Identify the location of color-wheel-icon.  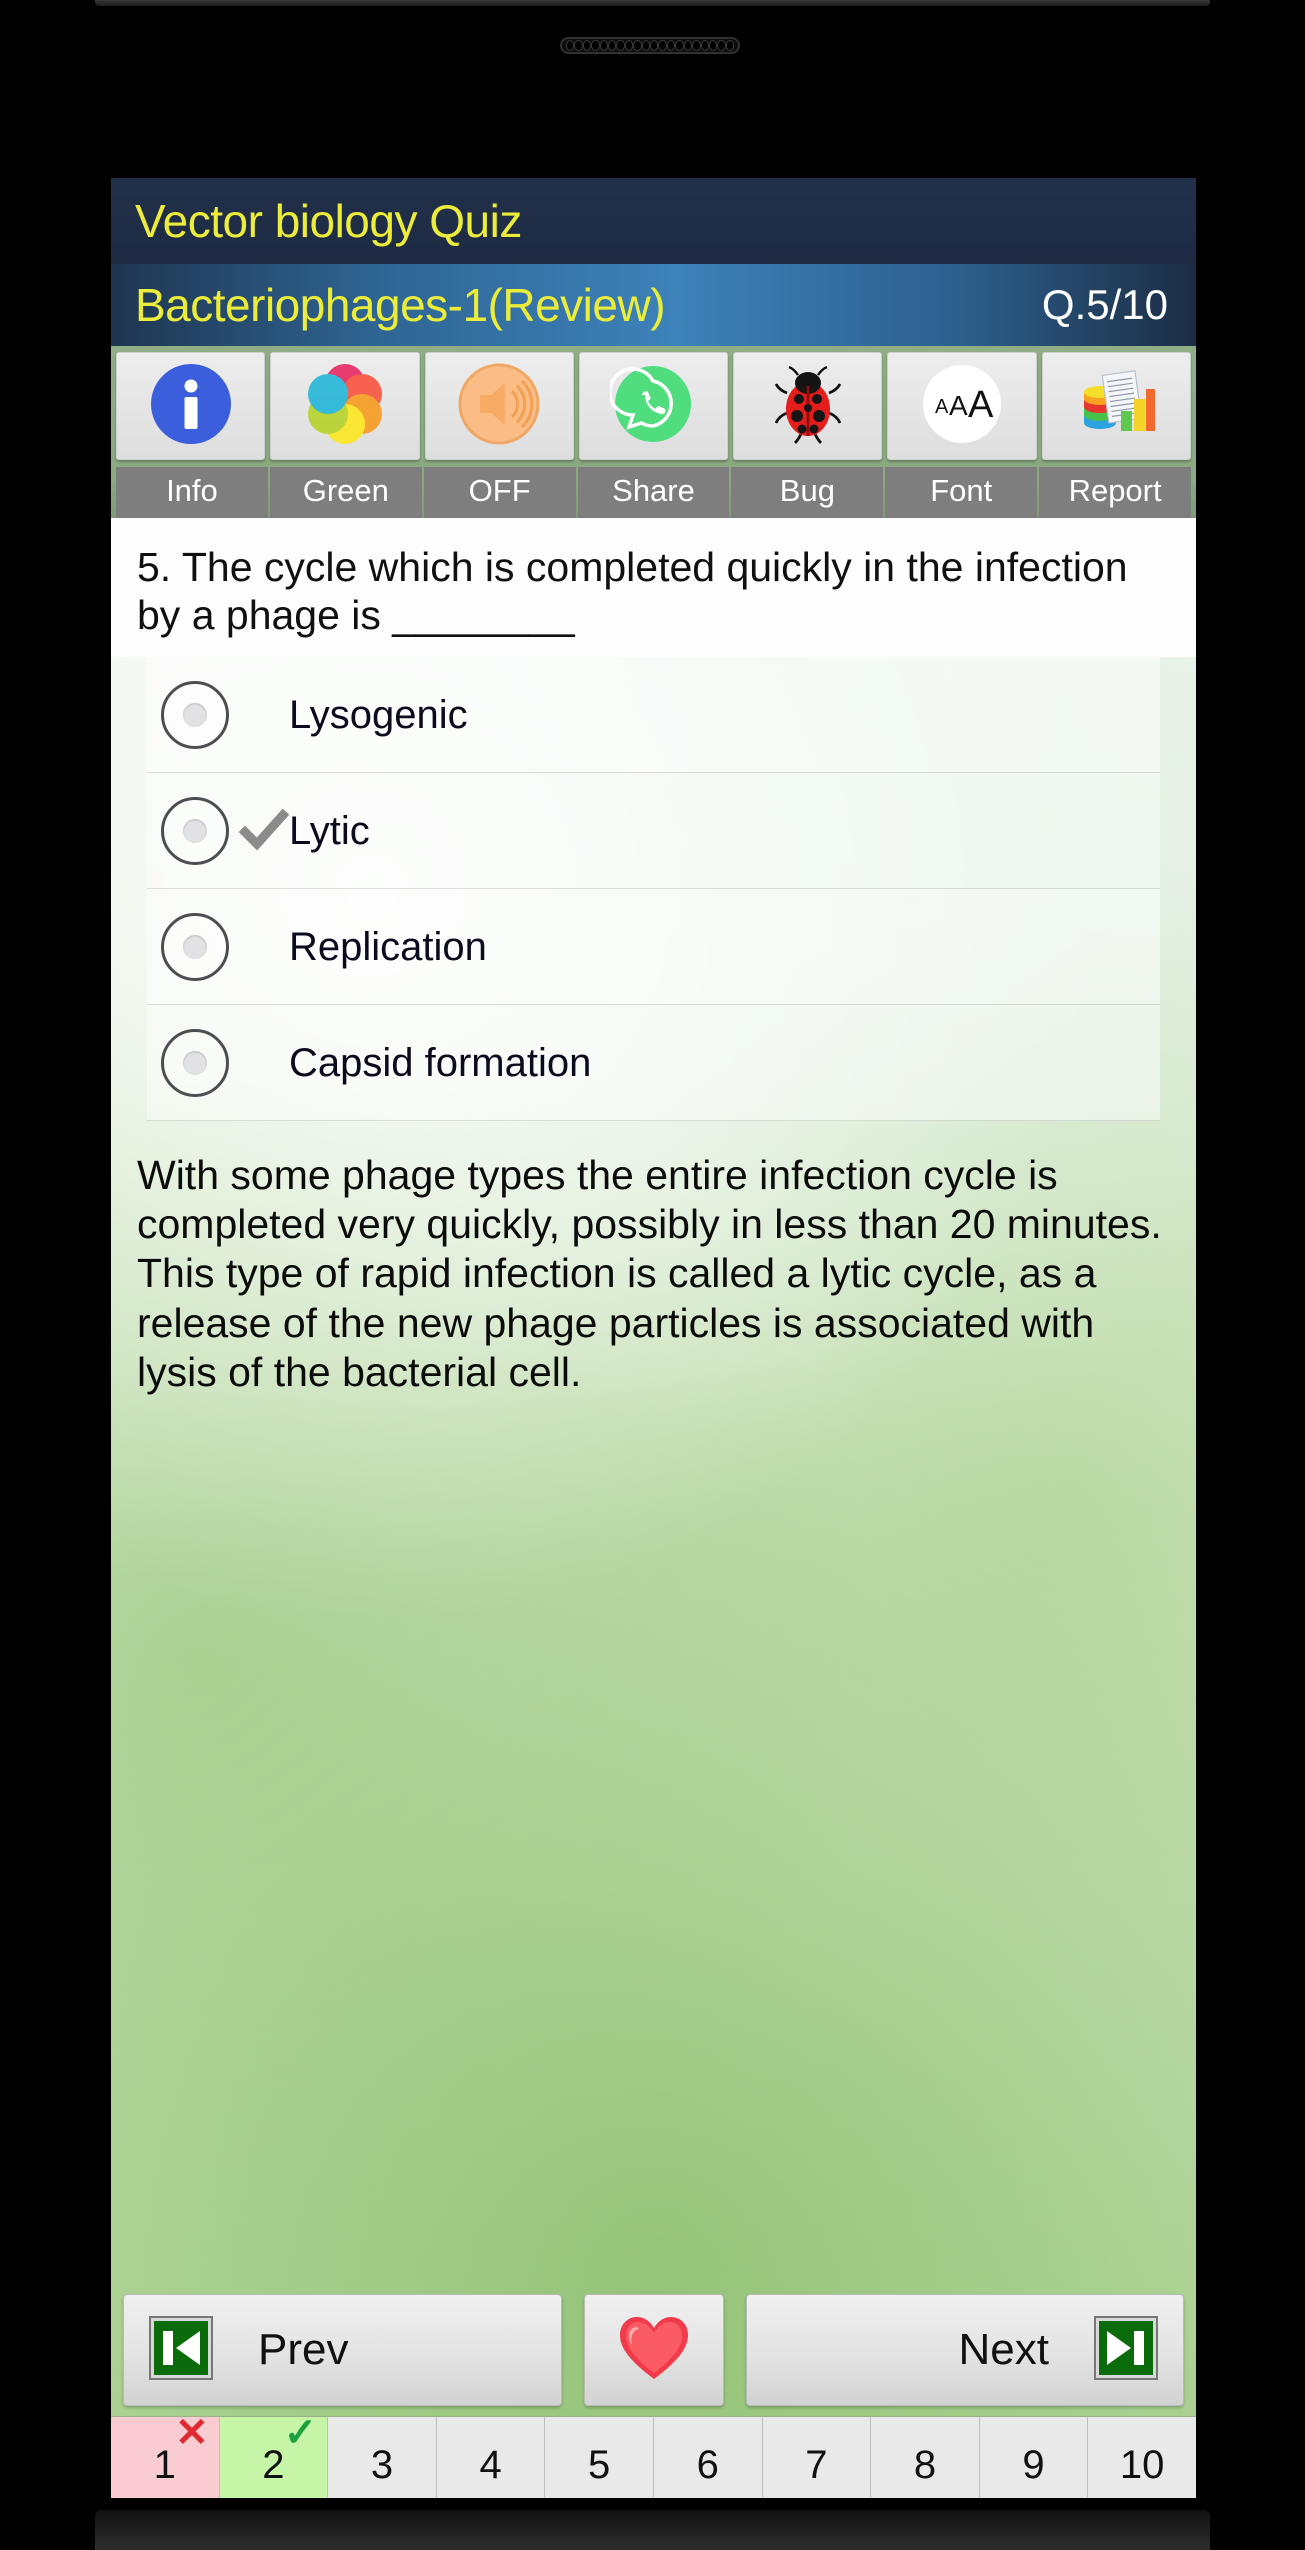
(345, 406).